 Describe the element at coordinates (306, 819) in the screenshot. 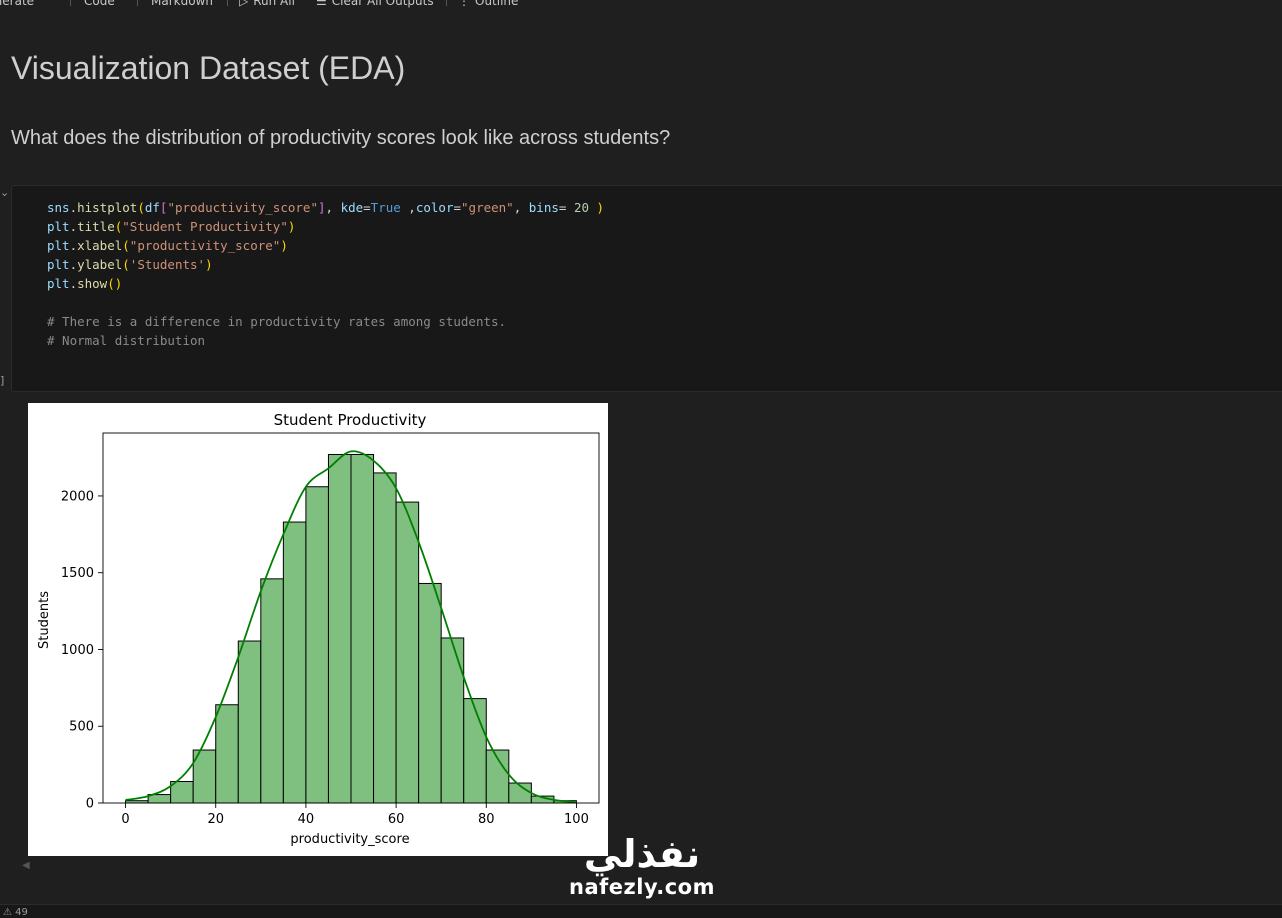

I see `x-tick-label: 40` at that location.